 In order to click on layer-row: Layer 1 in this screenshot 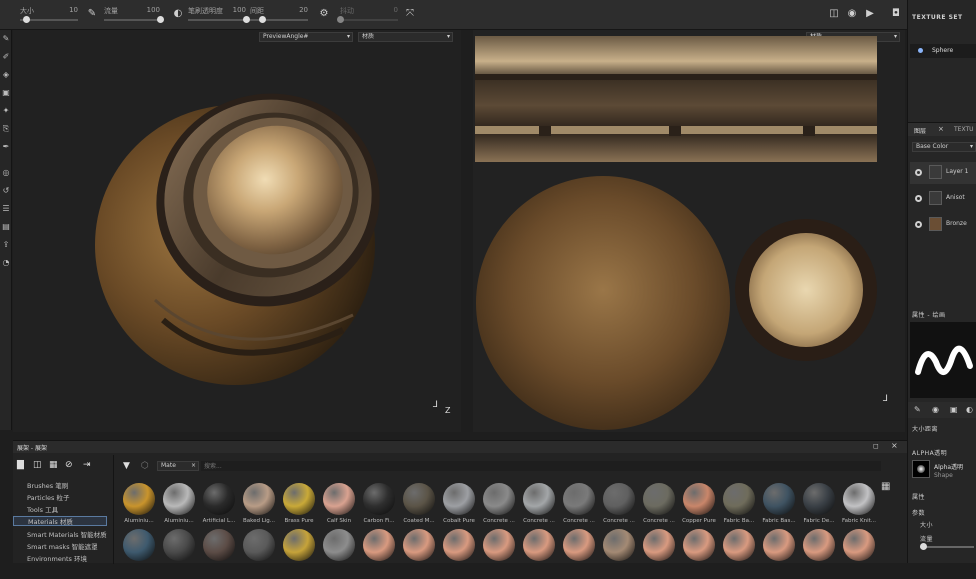, I will do `click(943, 173)`.